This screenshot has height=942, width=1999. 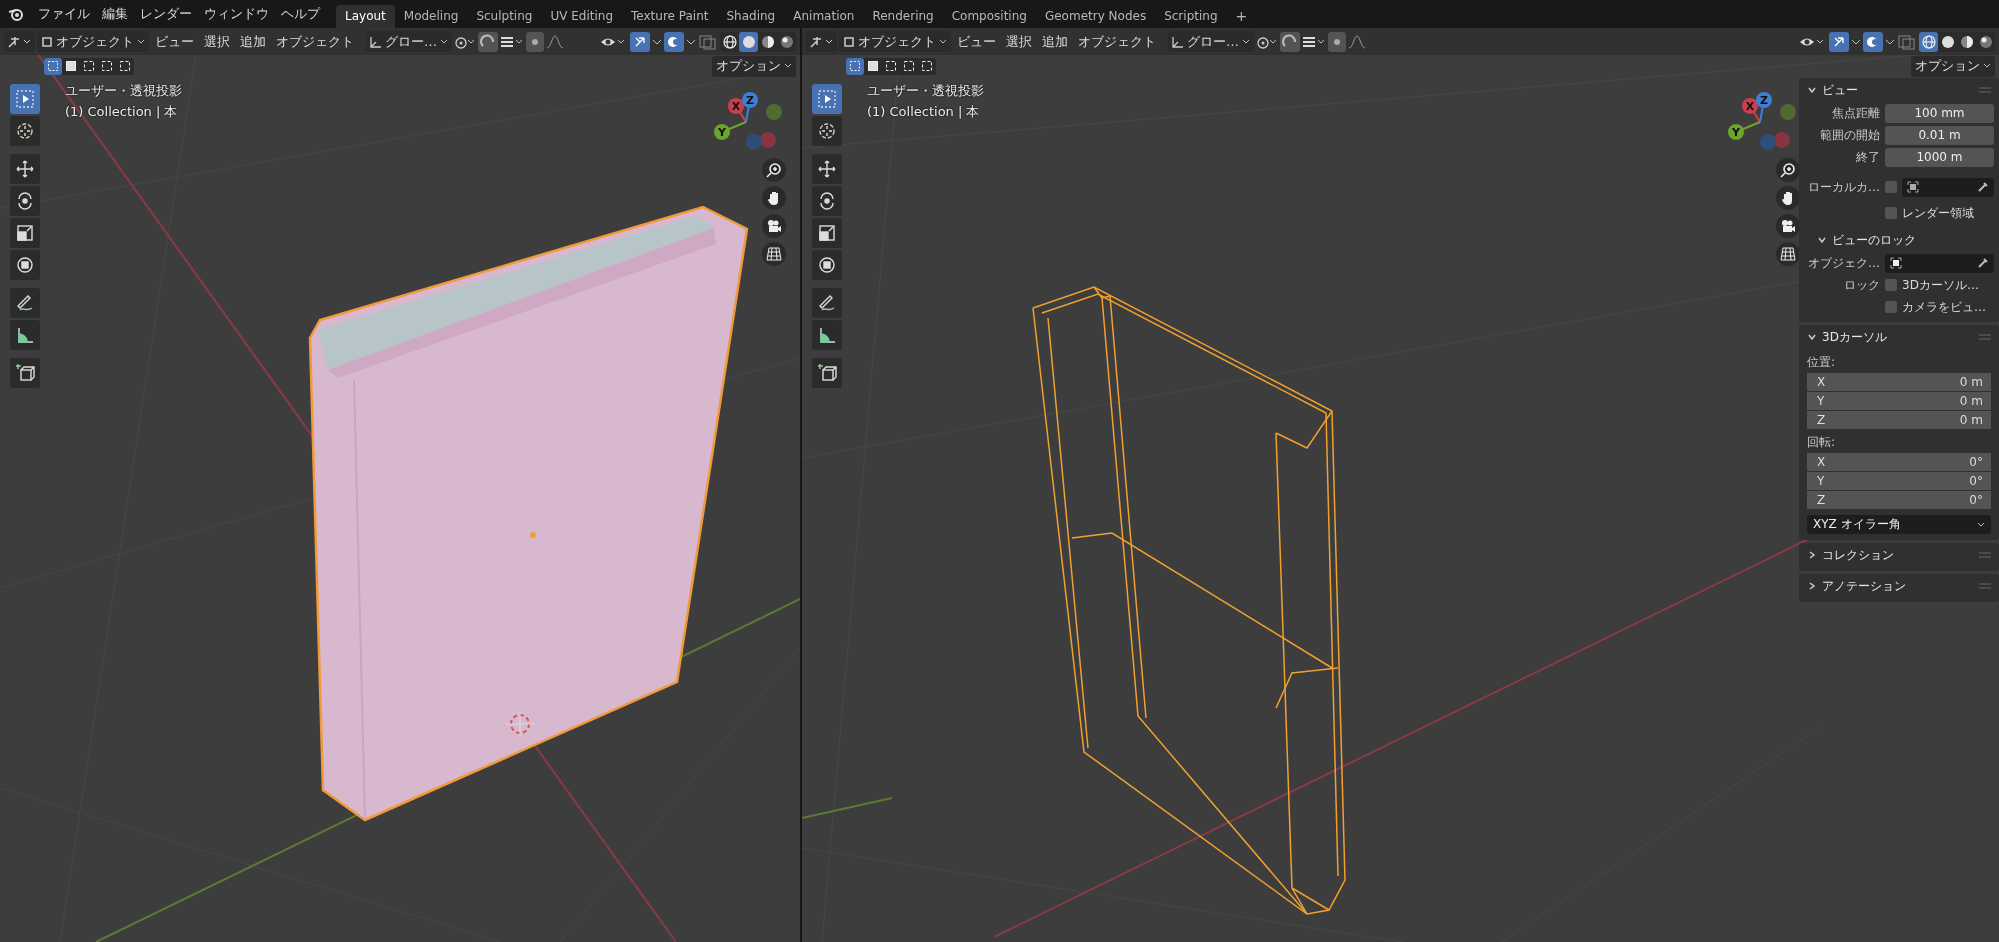 I want to click on workspace-tab: Shading, so click(x=751, y=16).